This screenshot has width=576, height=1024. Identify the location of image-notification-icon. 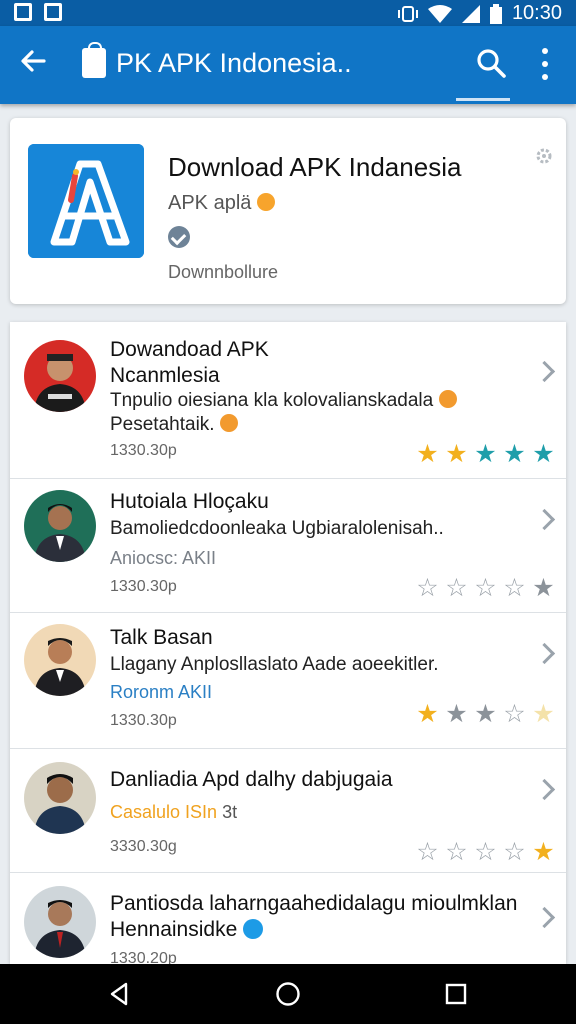
(53, 12).